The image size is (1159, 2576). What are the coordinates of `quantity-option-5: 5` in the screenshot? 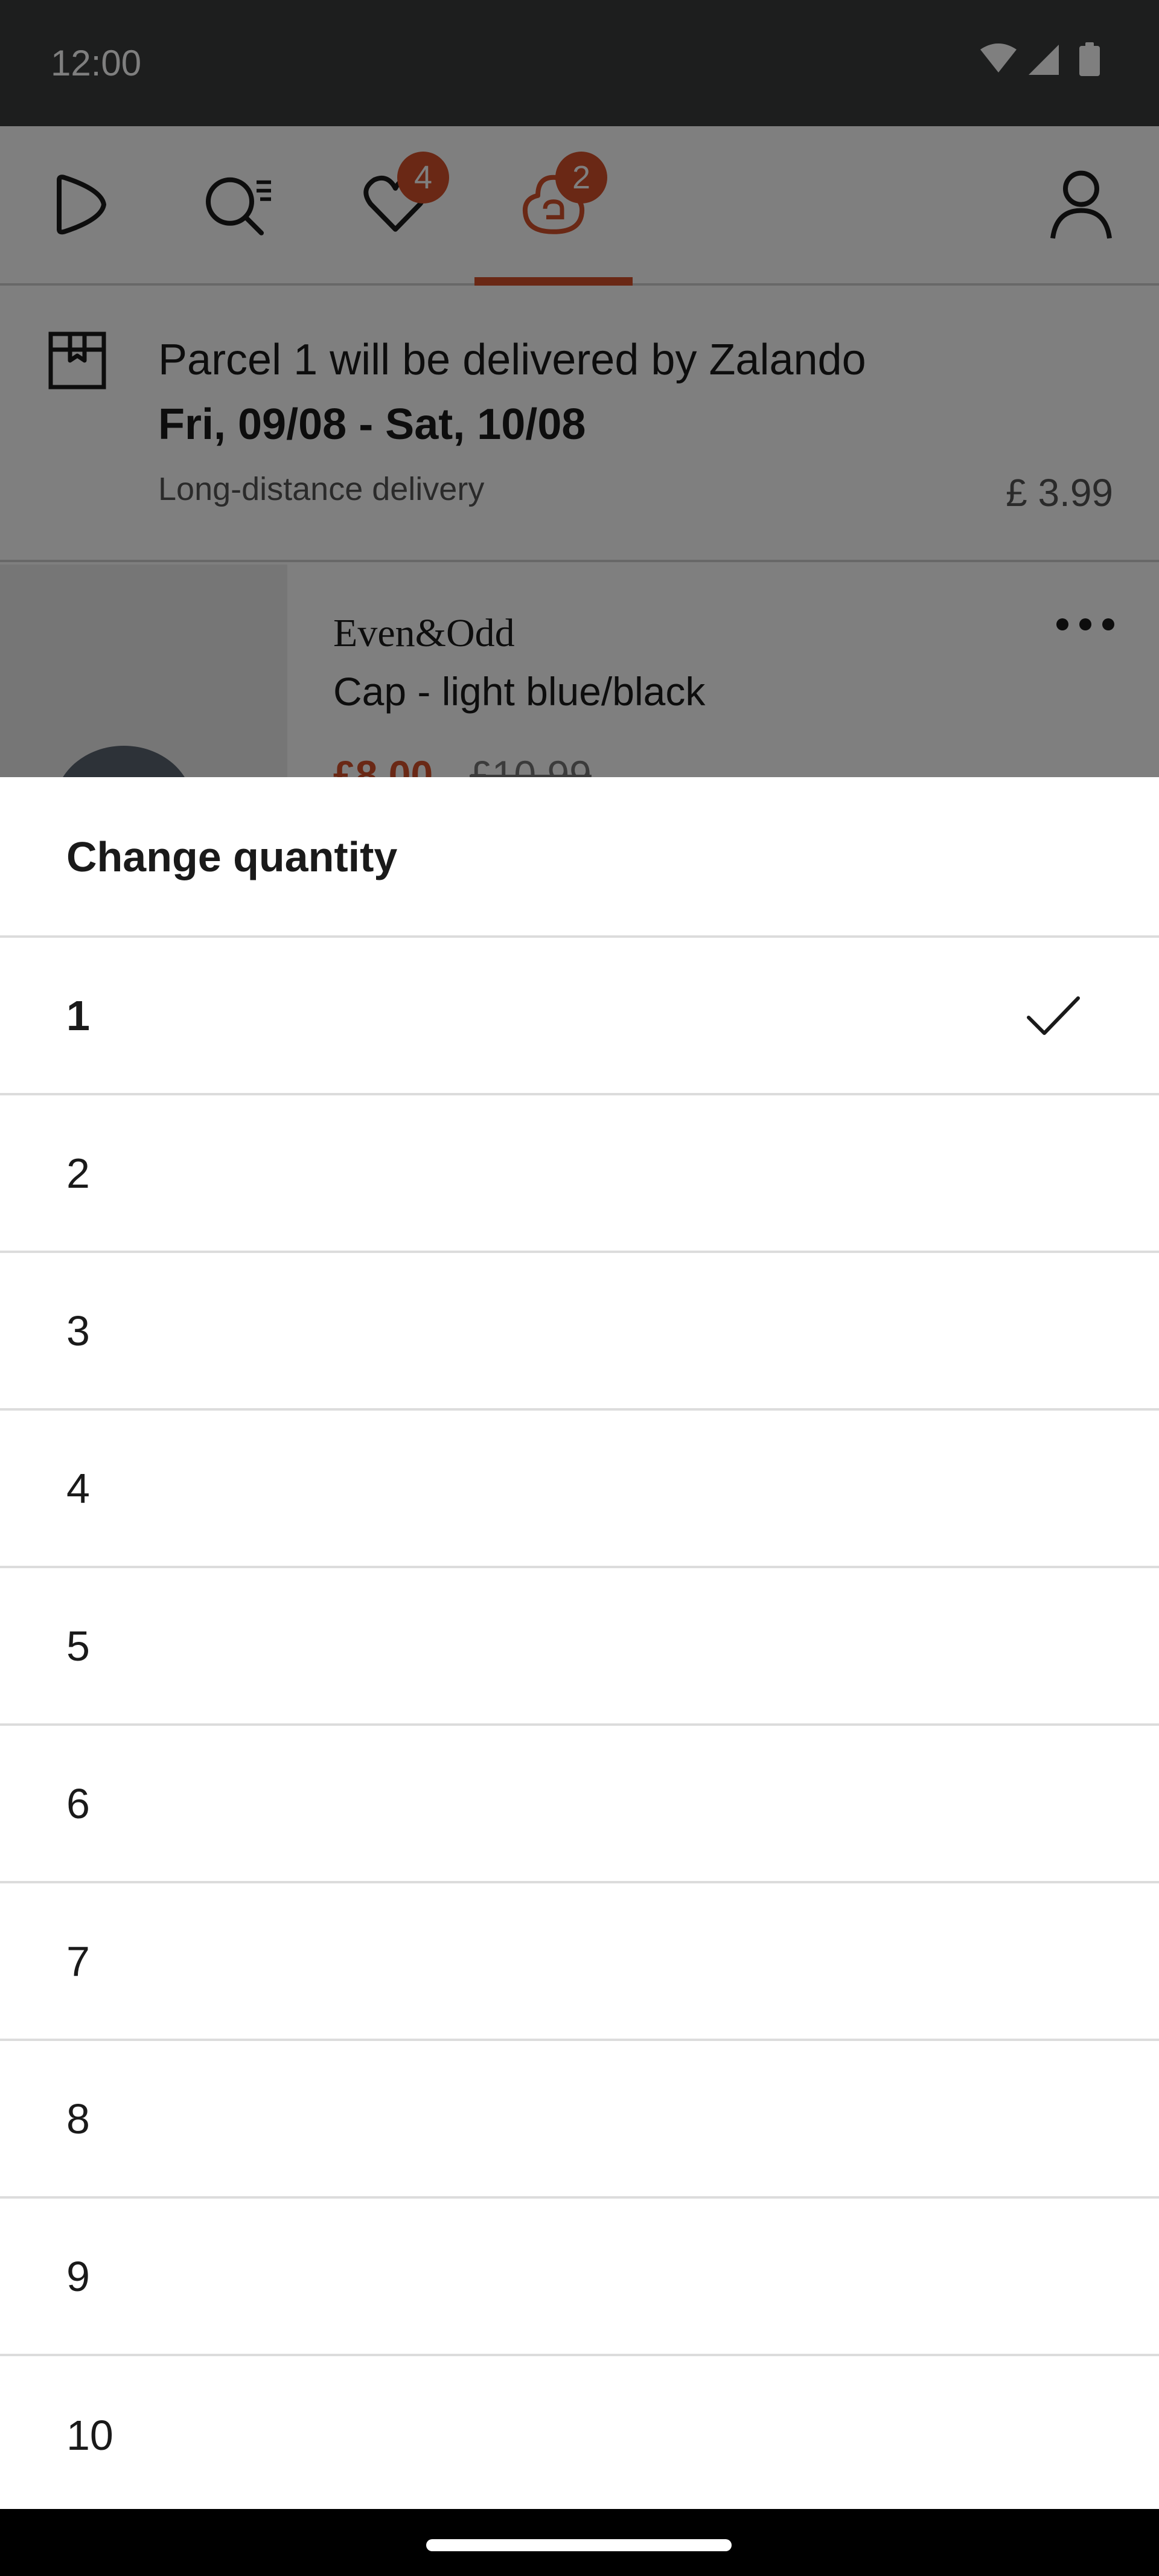 It's located at (579, 1647).